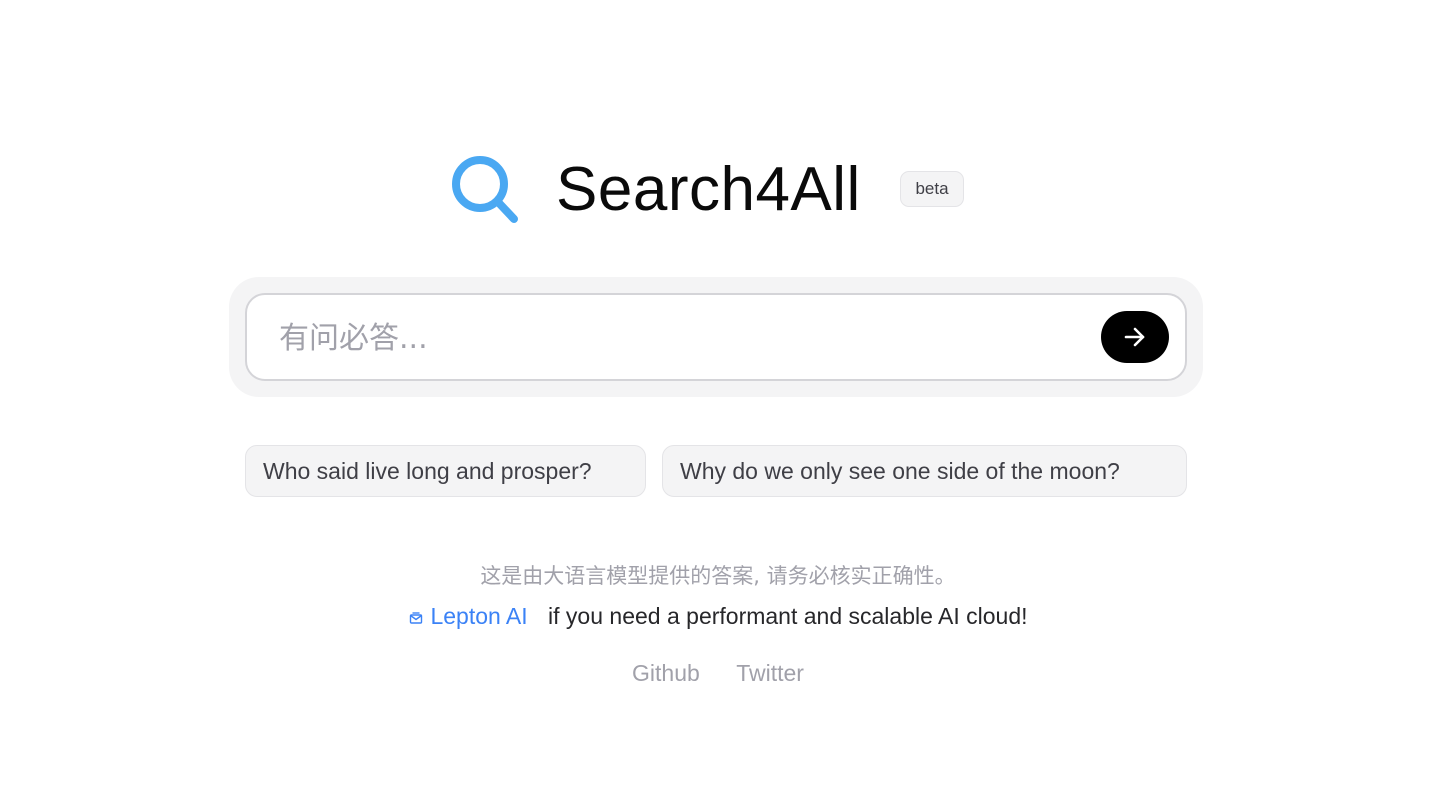  I want to click on search-box, so click(716, 337).